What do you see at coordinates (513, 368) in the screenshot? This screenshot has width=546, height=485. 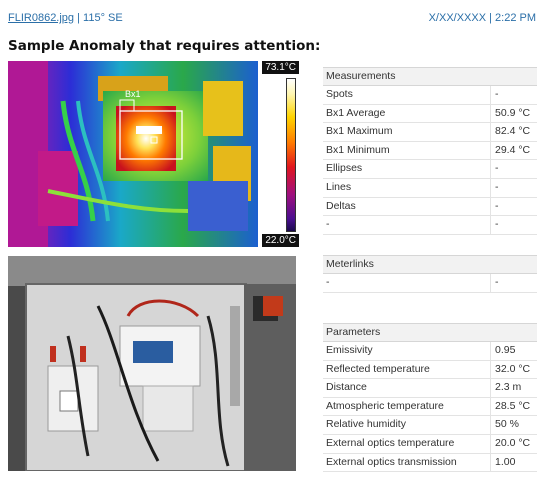 I see `parameter-value: 32.0 °C` at bounding box center [513, 368].